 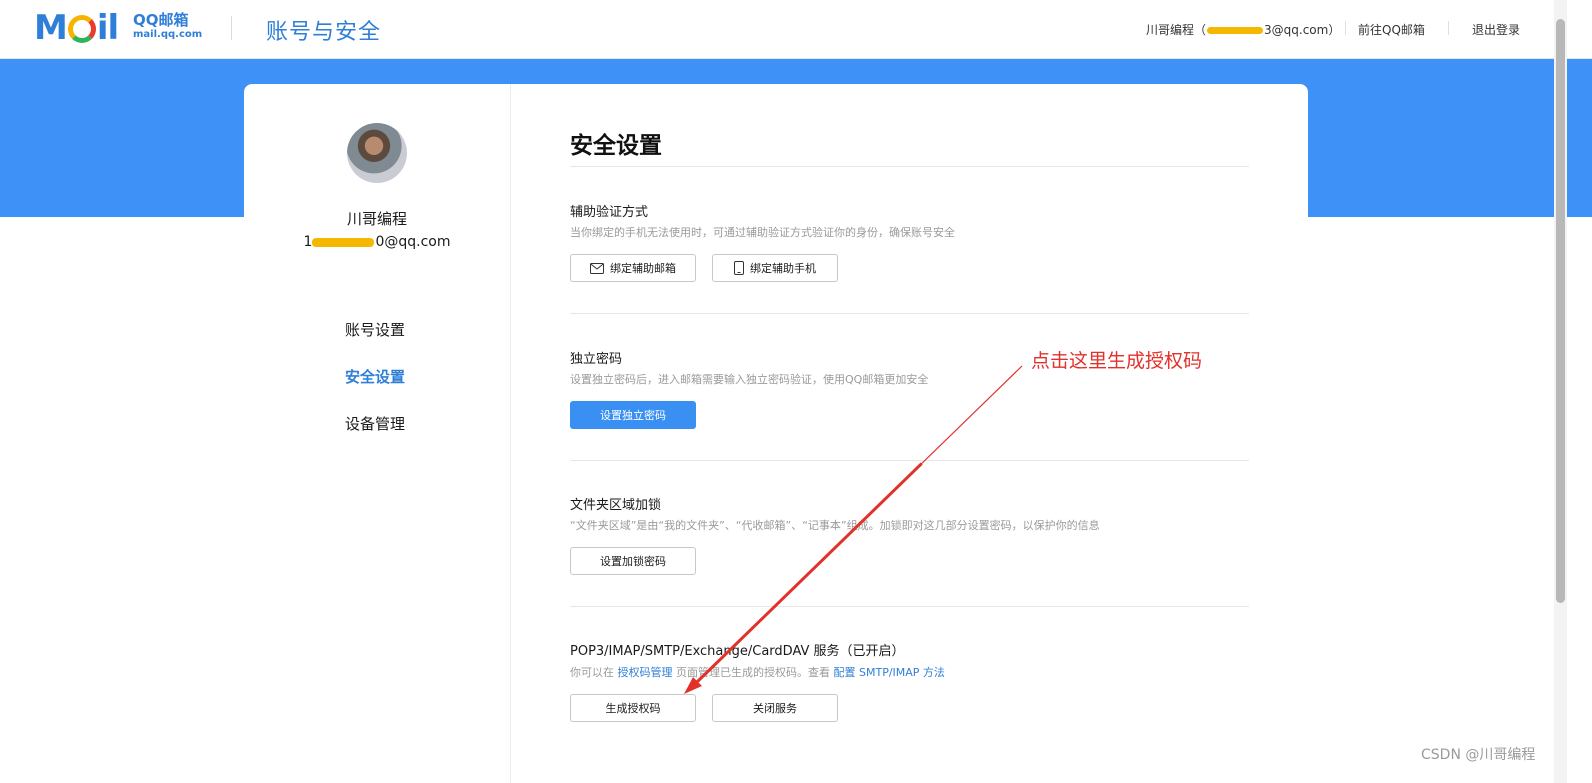 I want to click on section-title-aux-verify: 辅助验证方式, so click(x=609, y=212).